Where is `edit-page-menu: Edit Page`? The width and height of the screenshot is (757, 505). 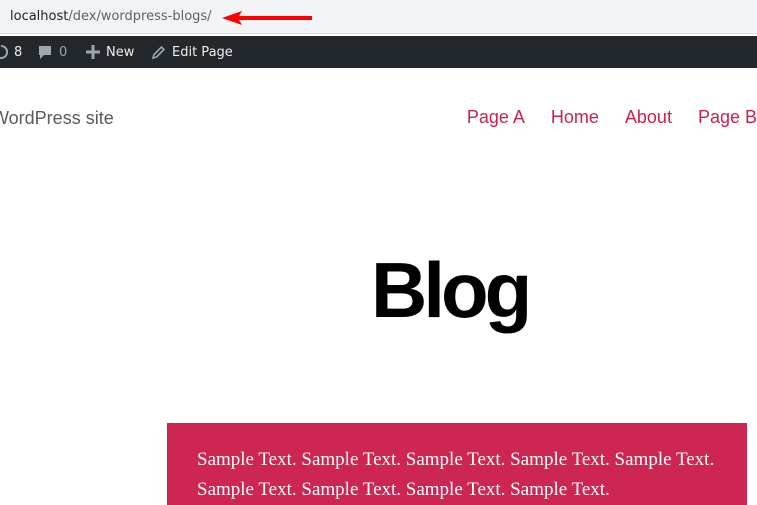
edit-page-menu: Edit Page is located at coordinates (192, 52).